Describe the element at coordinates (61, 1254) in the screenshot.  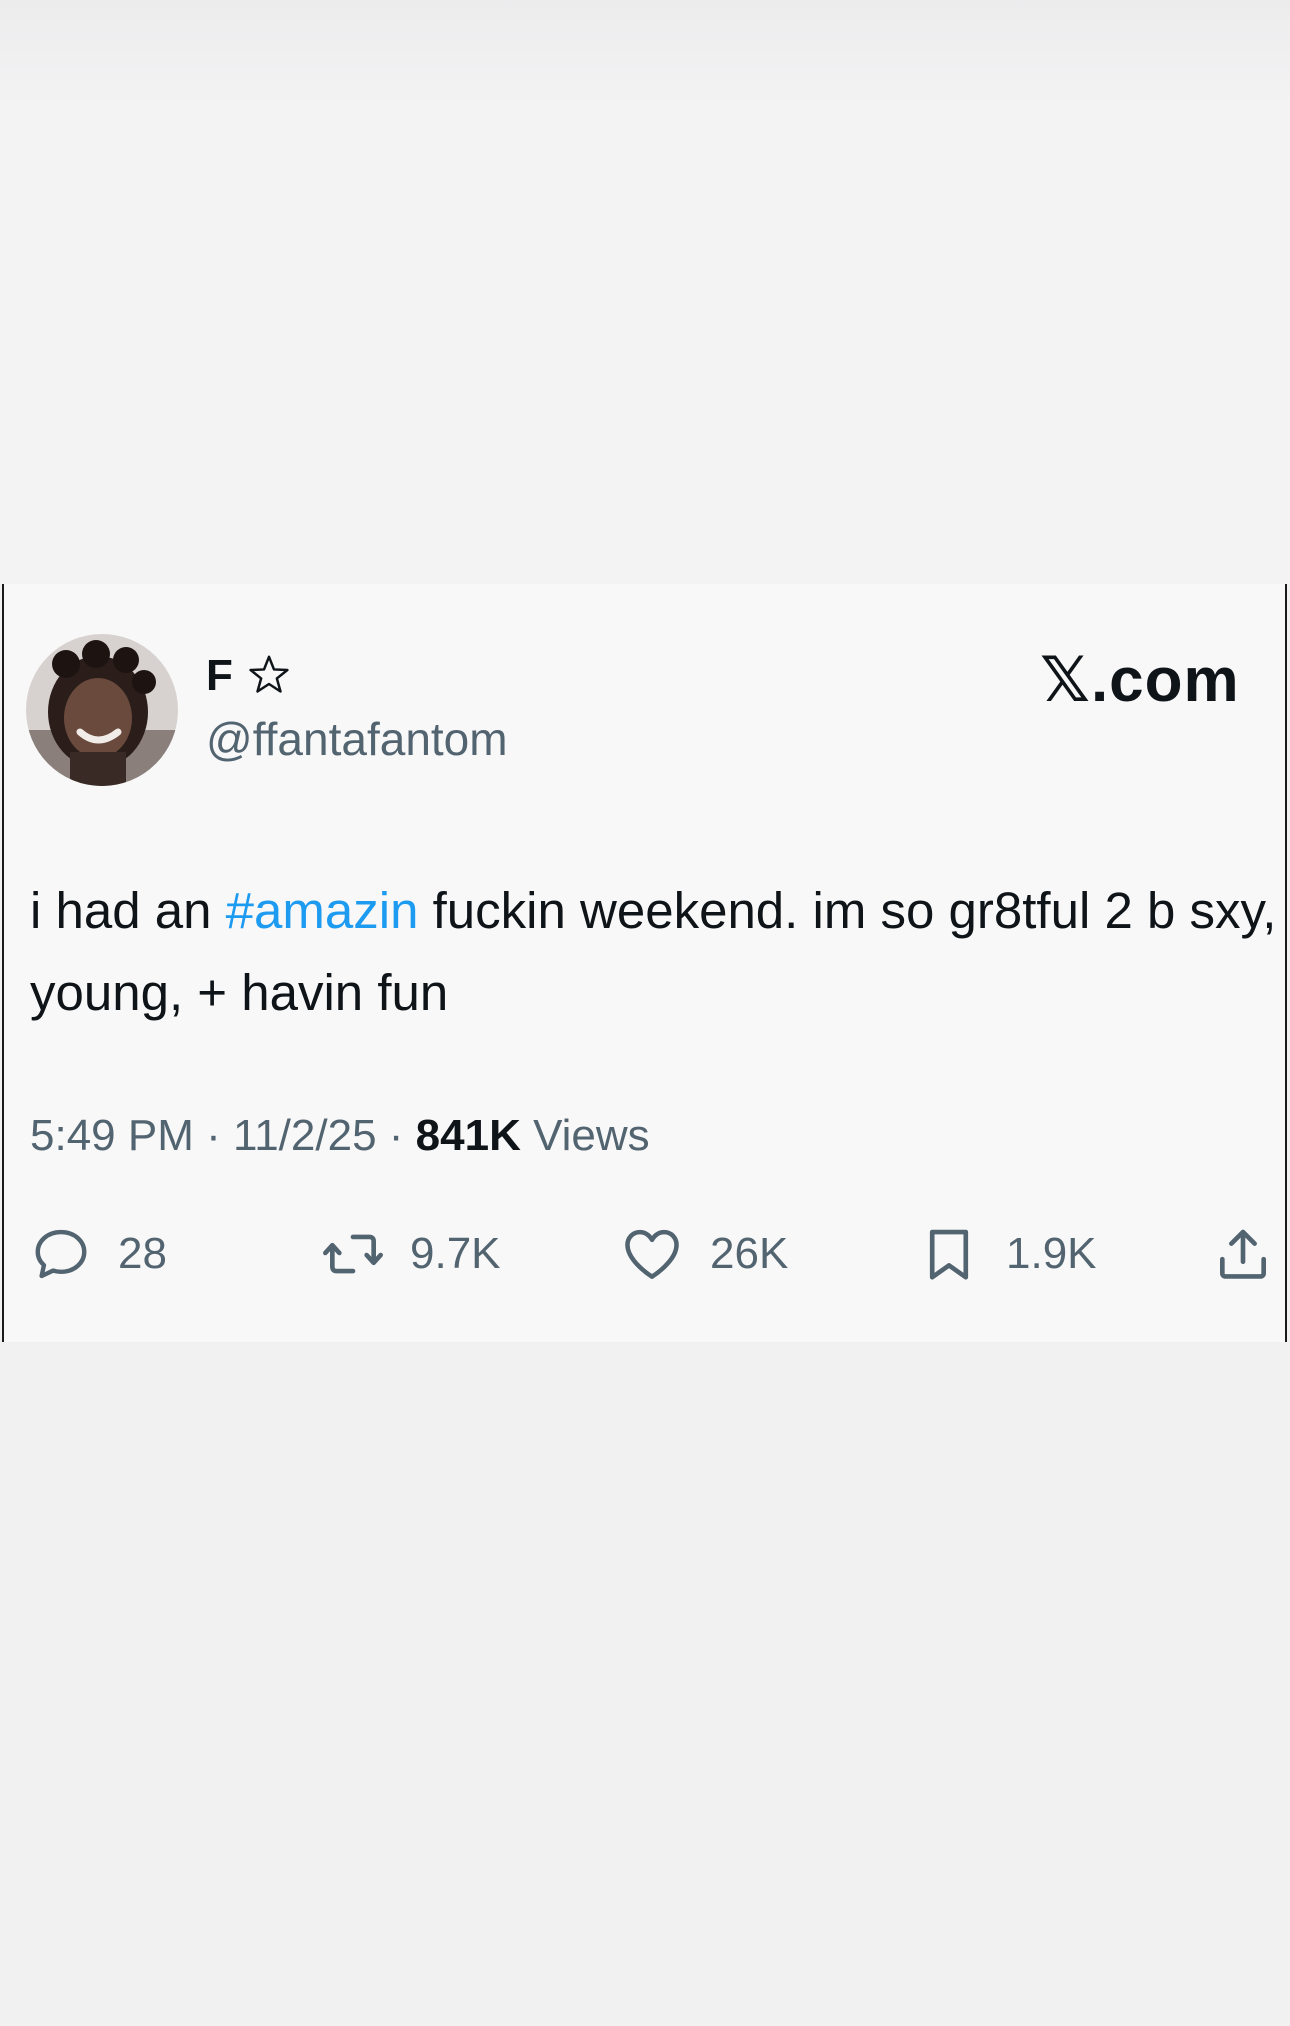
I see `reply-icon` at that location.